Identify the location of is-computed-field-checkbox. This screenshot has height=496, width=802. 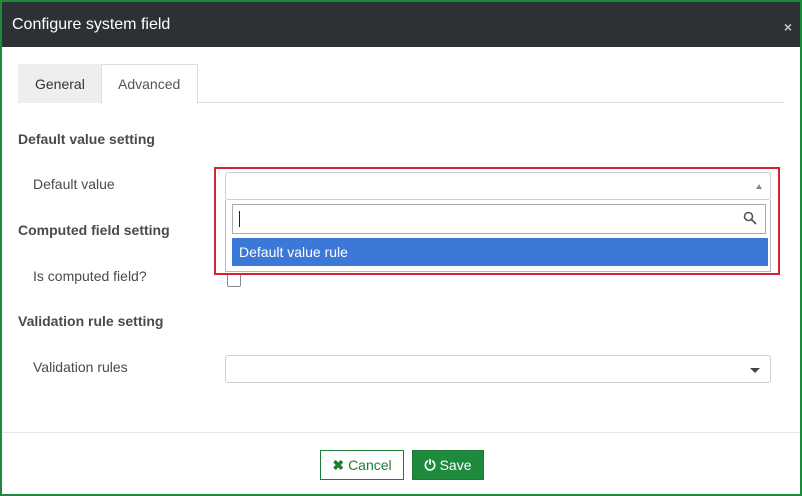
(234, 280).